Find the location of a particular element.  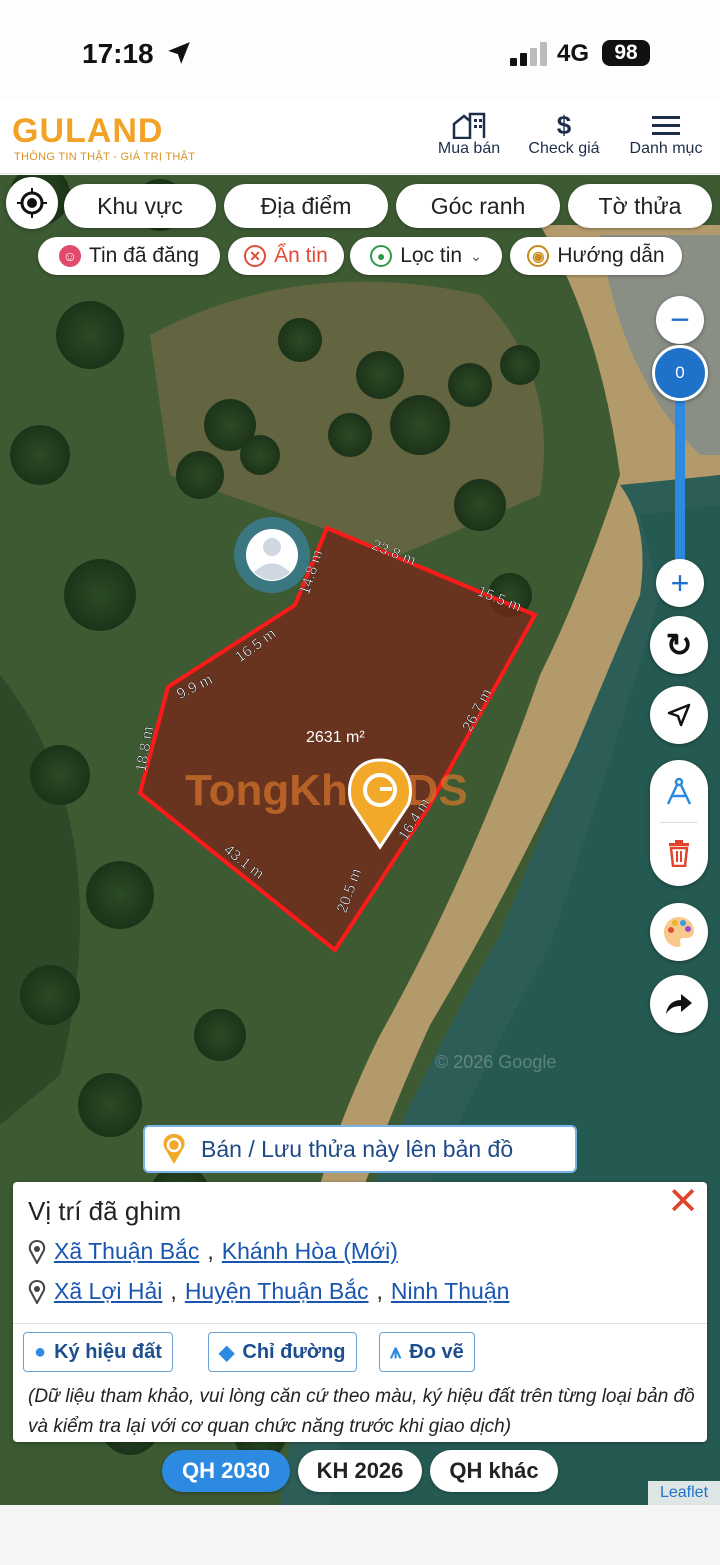

parcel-area: 2631 m² is located at coordinates (335, 737).